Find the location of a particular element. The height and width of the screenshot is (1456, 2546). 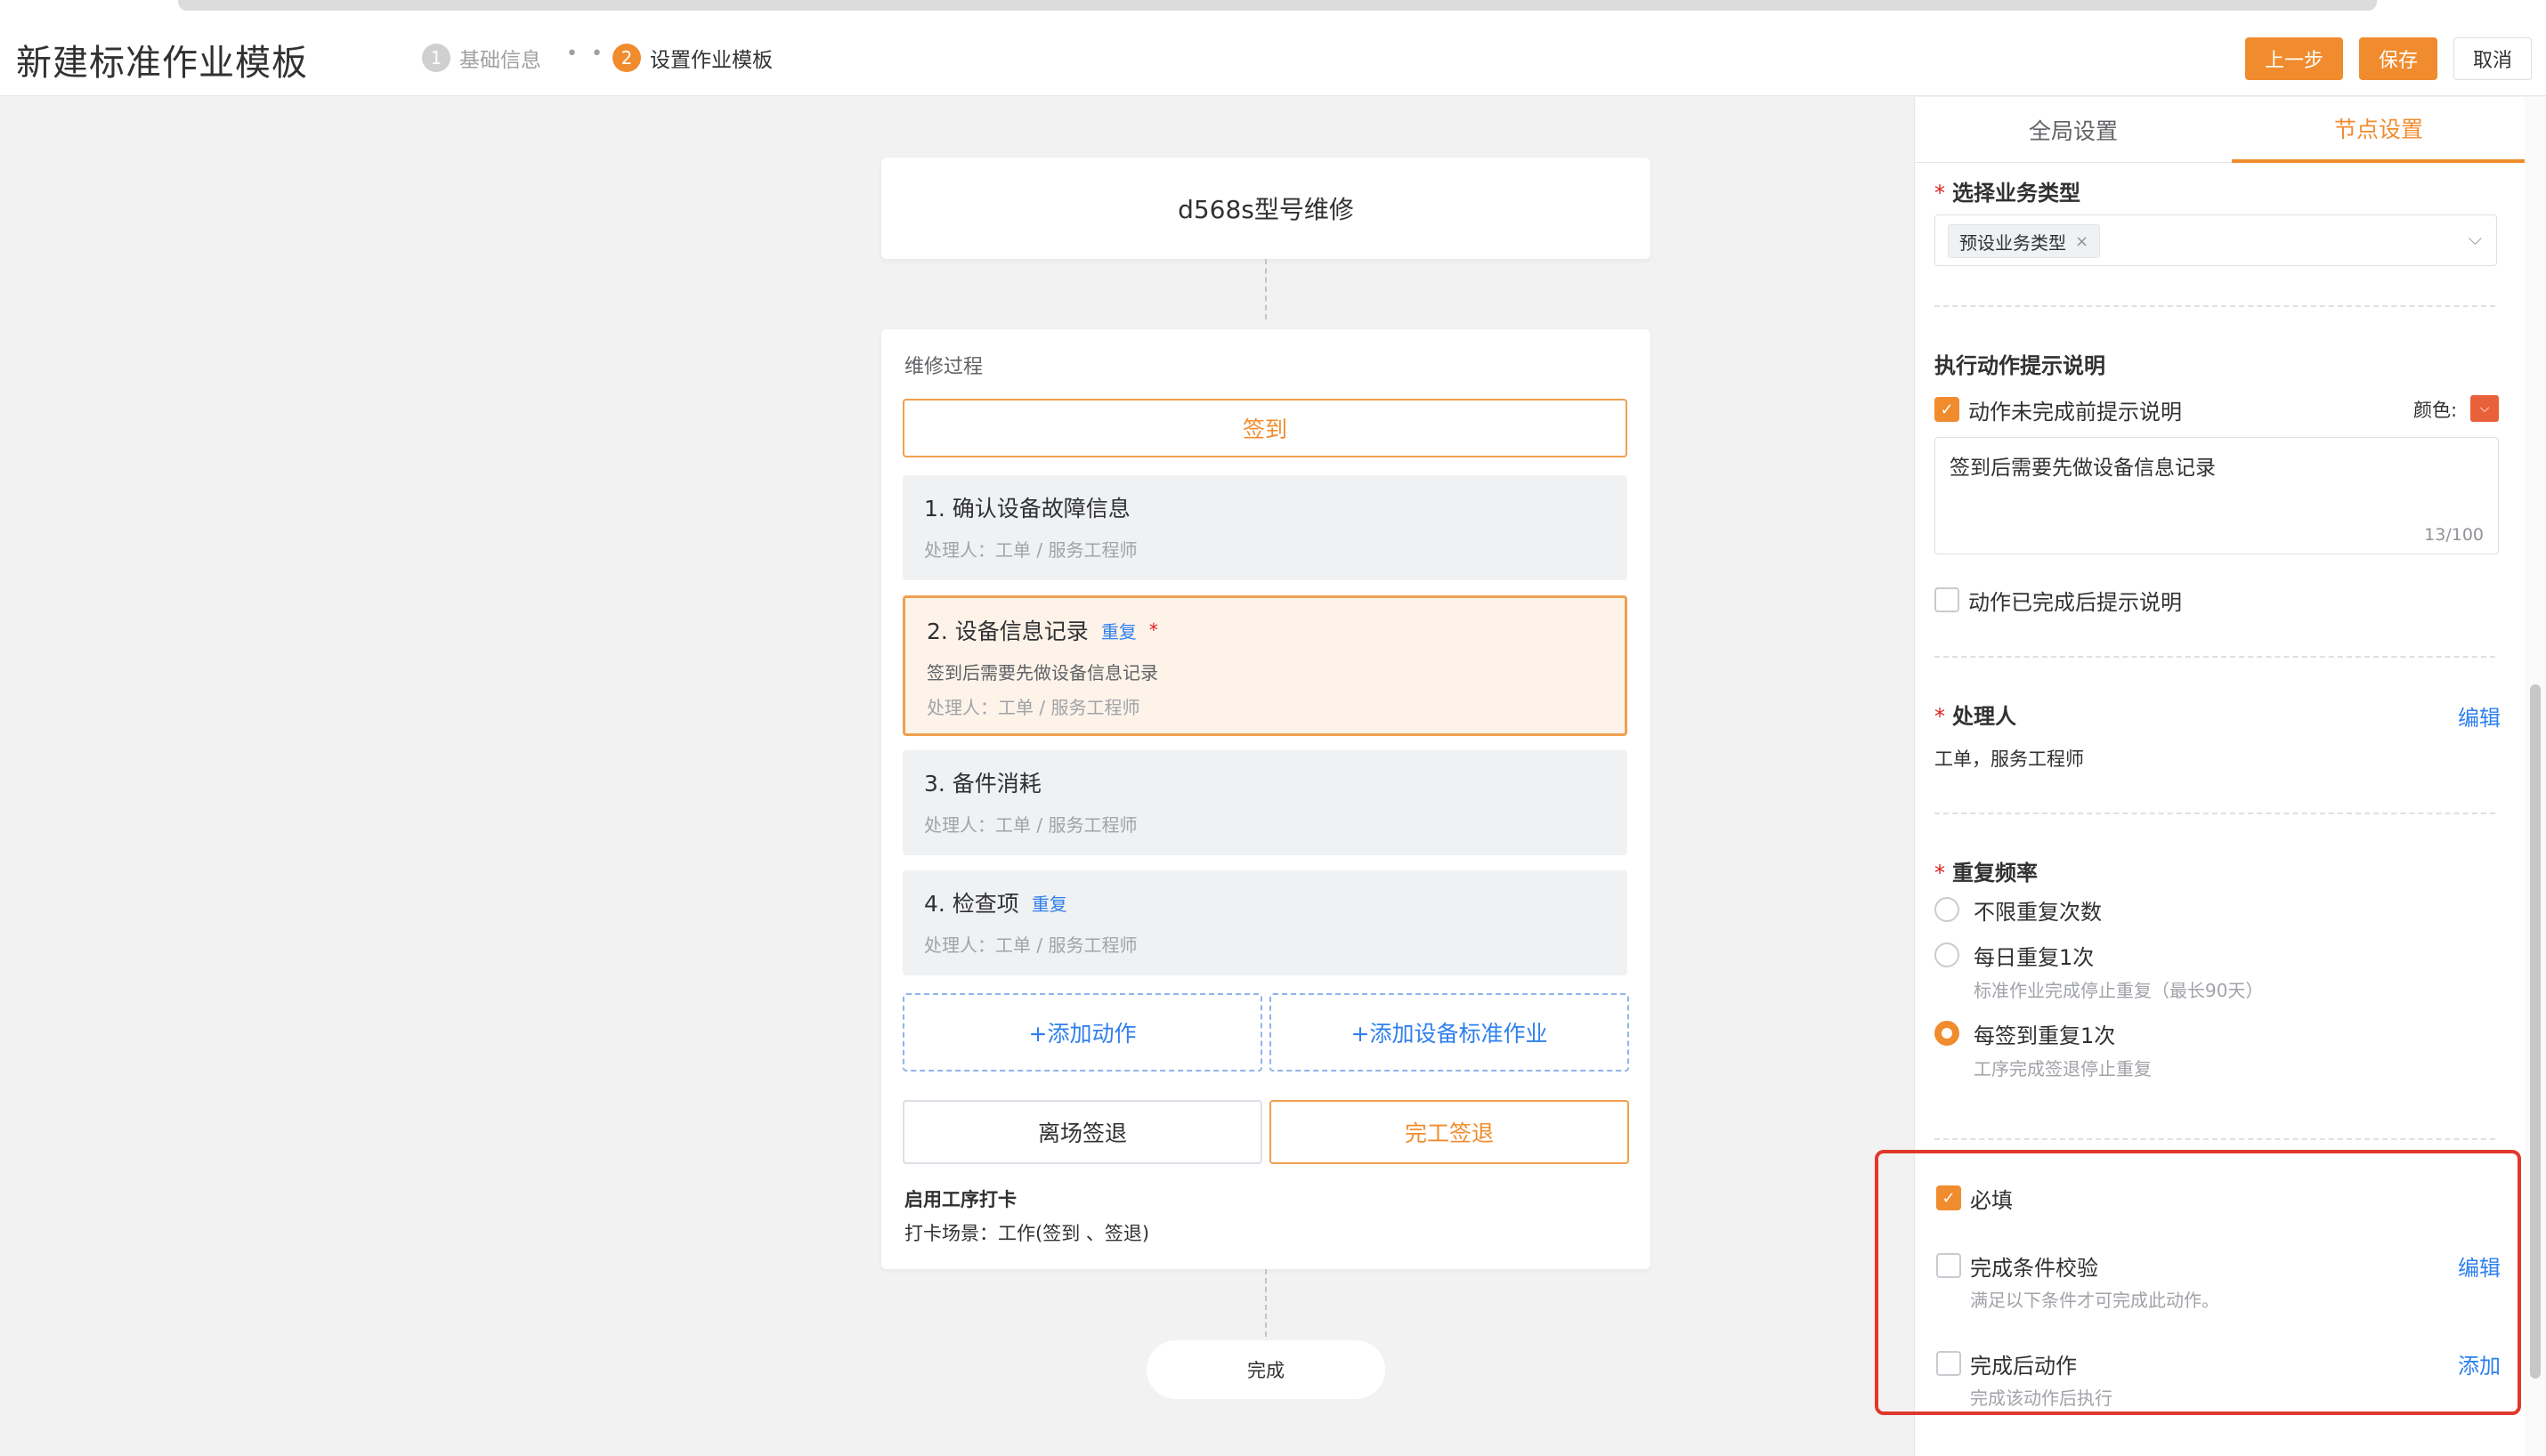

tag-label: 预设业务类型 is located at coordinates (2012, 242).